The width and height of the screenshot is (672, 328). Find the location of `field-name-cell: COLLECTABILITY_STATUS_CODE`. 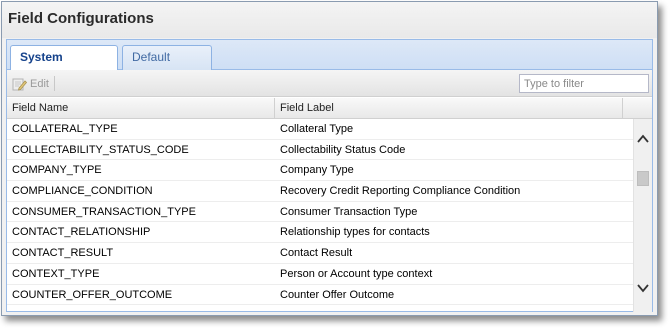

field-name-cell: COLLECTABILITY_STATUS_CODE is located at coordinates (100, 149).